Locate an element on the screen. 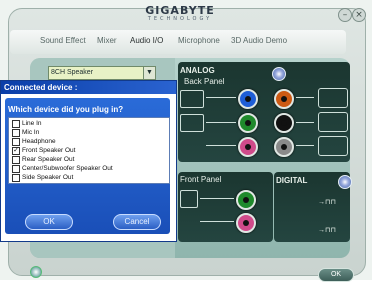 The height and width of the screenshot is (282, 372). jack-front-green is located at coordinates (246, 200).